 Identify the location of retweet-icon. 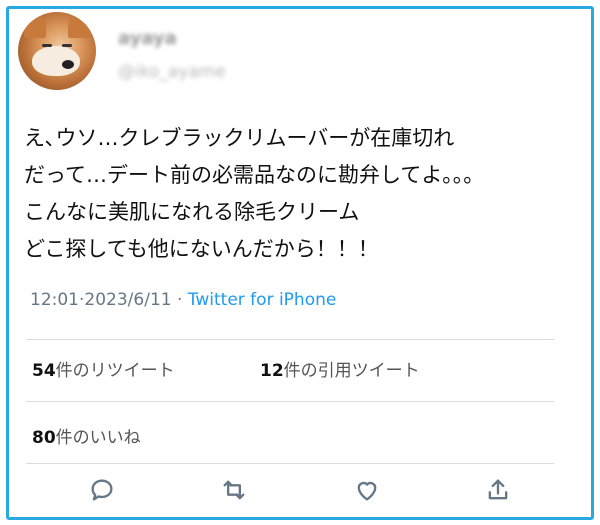
(234, 490).